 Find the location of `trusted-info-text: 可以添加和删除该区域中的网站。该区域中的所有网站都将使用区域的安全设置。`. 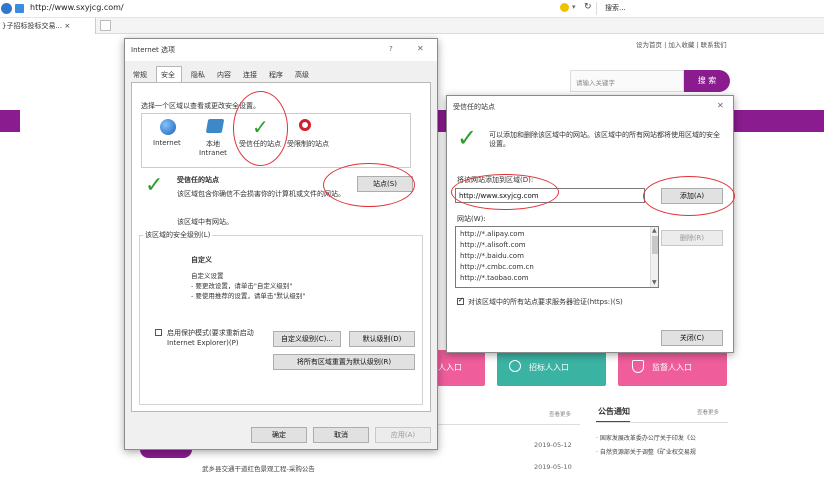

trusted-info-text: 可以添加和删除该区域中的网站。该区域中的所有网站都将使用区域的安全设置。 is located at coordinates (604, 139).